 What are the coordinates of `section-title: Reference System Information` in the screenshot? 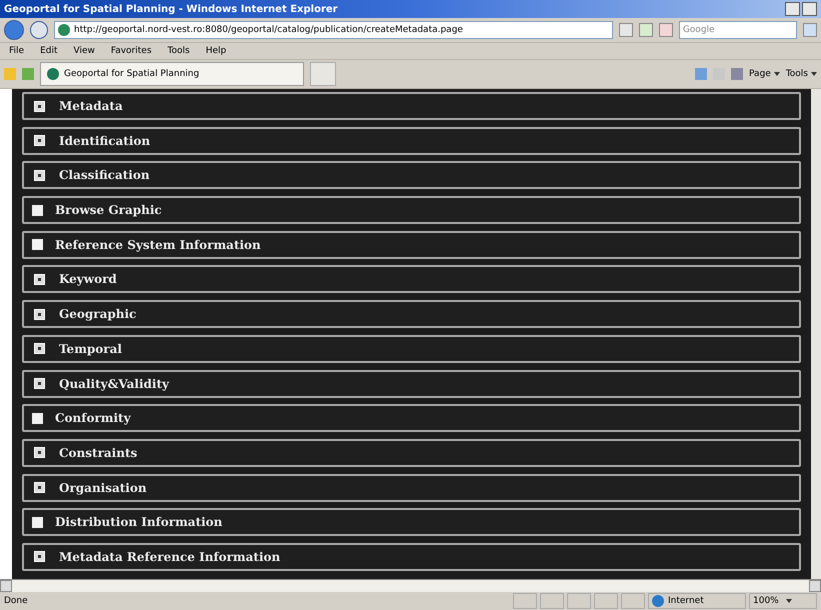 It's located at (158, 245).